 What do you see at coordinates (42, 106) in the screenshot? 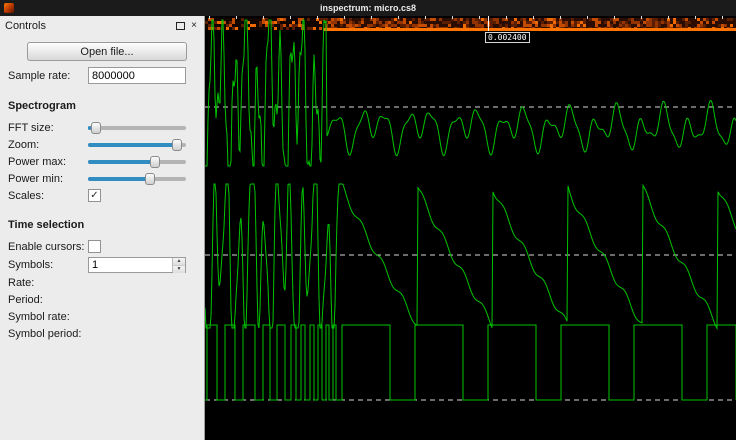
I see `spectrogram-section-title: Spectrogram` at bounding box center [42, 106].